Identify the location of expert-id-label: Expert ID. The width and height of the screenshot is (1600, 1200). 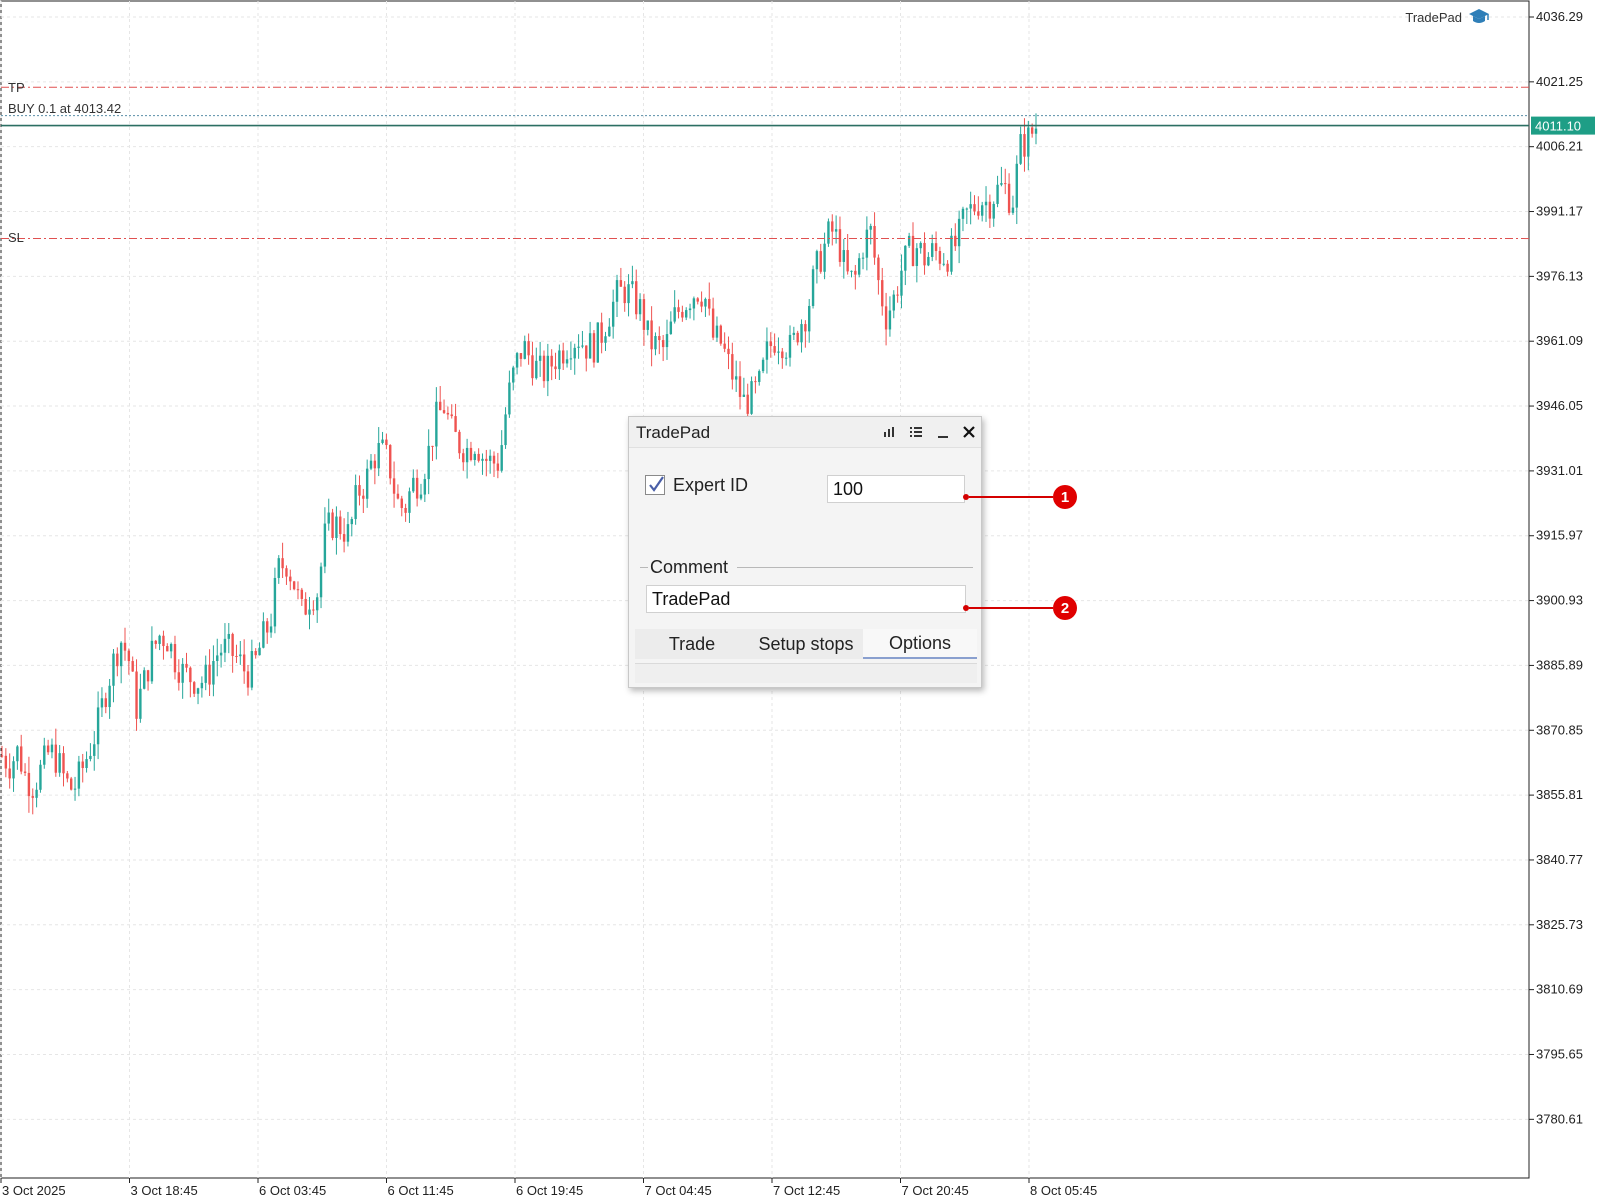
(711, 485).